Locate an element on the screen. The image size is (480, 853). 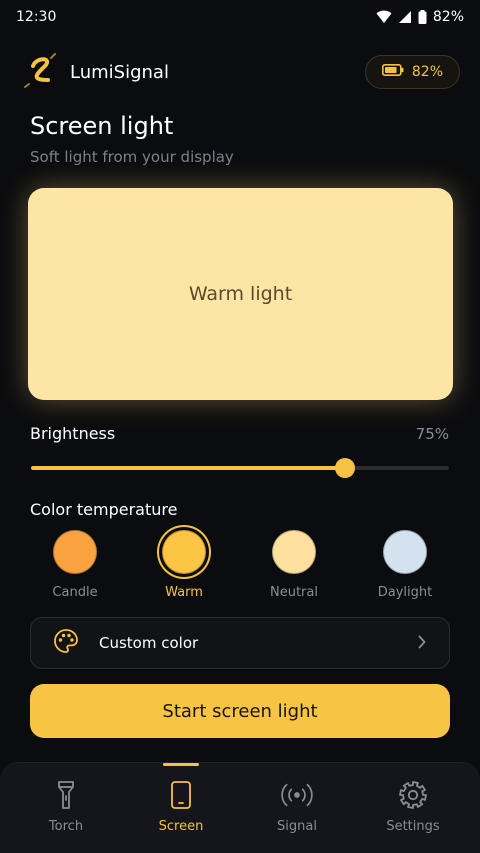
nav-item-settings: Settings is located at coordinates (413, 808).